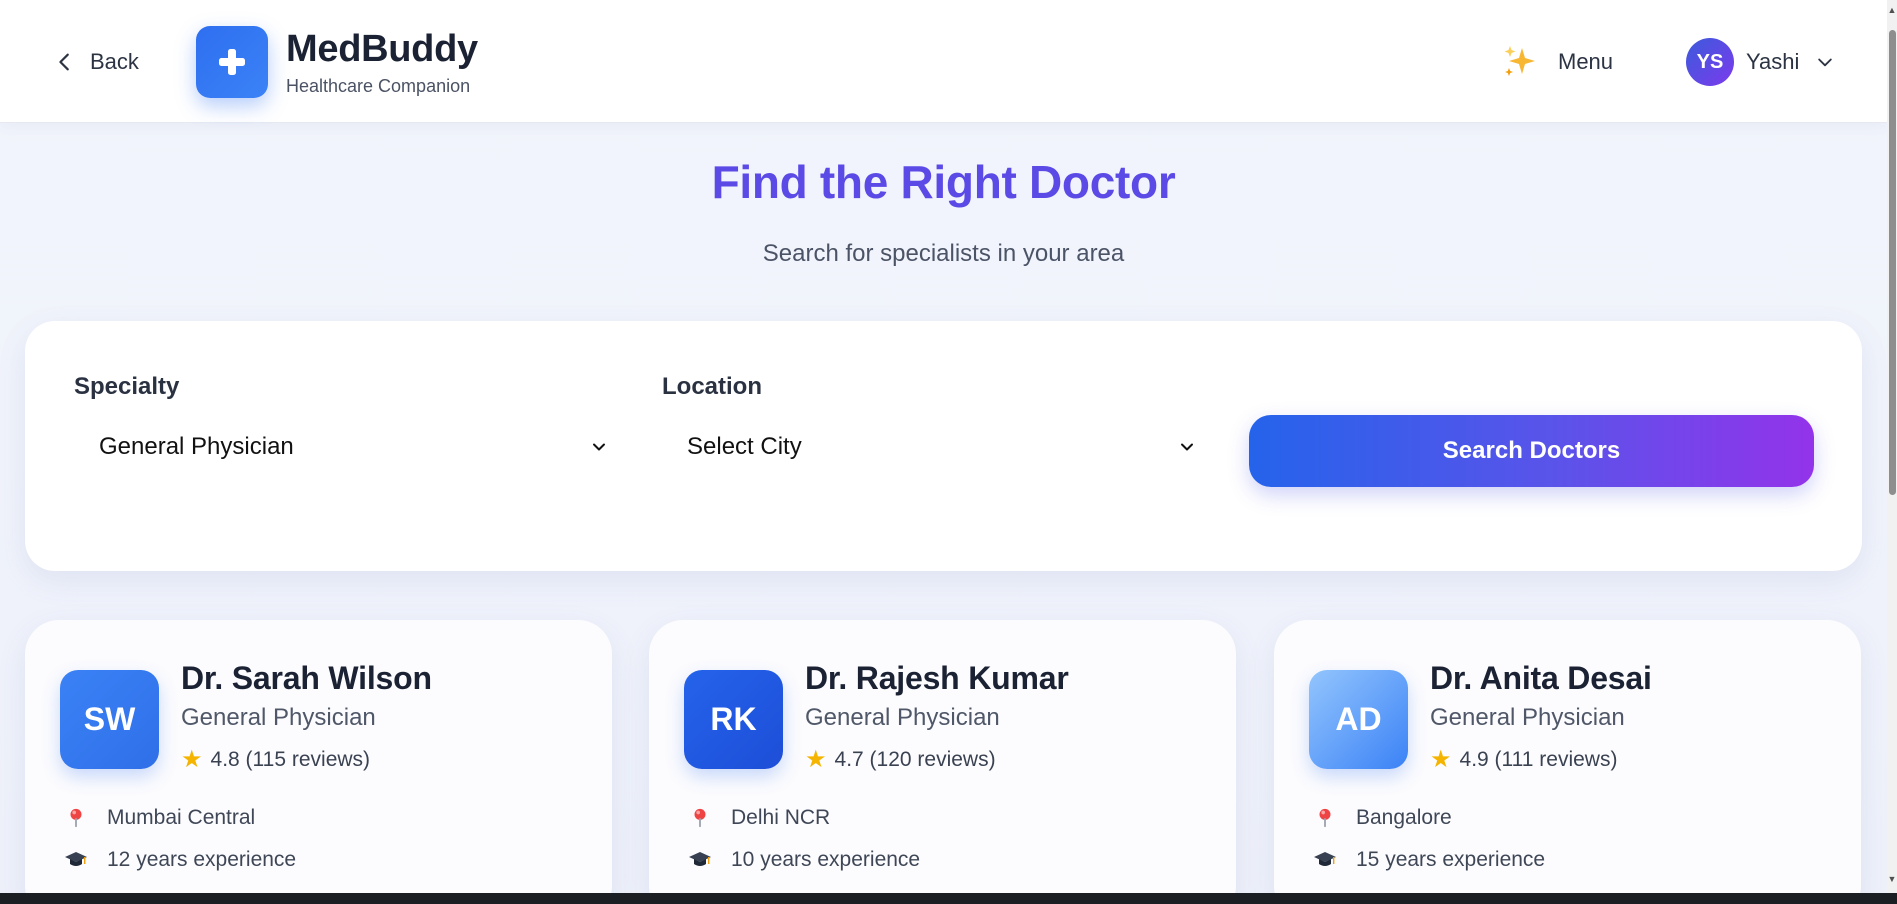 The height and width of the screenshot is (904, 1897). Describe the element at coordinates (290, 759) in the screenshot. I see `rating-text: 4.8 (115 reviews)` at that location.